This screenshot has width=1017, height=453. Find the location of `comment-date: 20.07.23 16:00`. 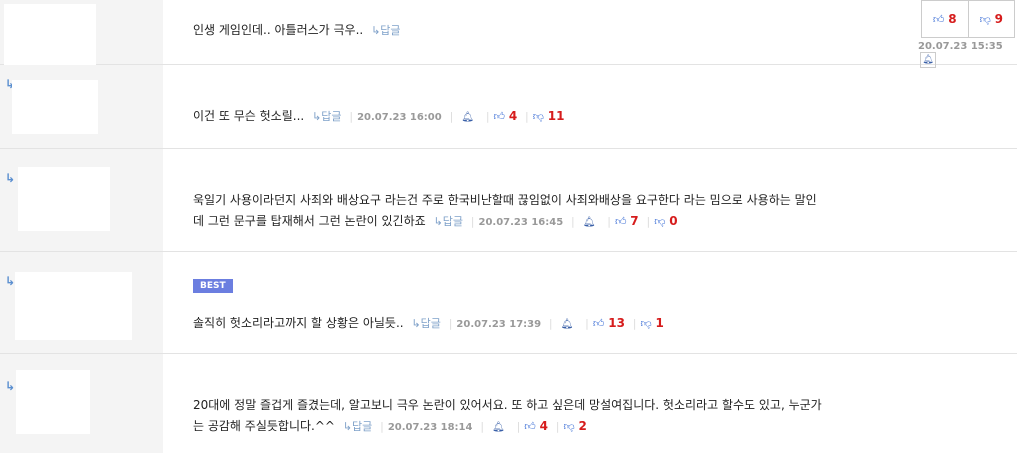

comment-date: 20.07.23 16:00 is located at coordinates (399, 117).